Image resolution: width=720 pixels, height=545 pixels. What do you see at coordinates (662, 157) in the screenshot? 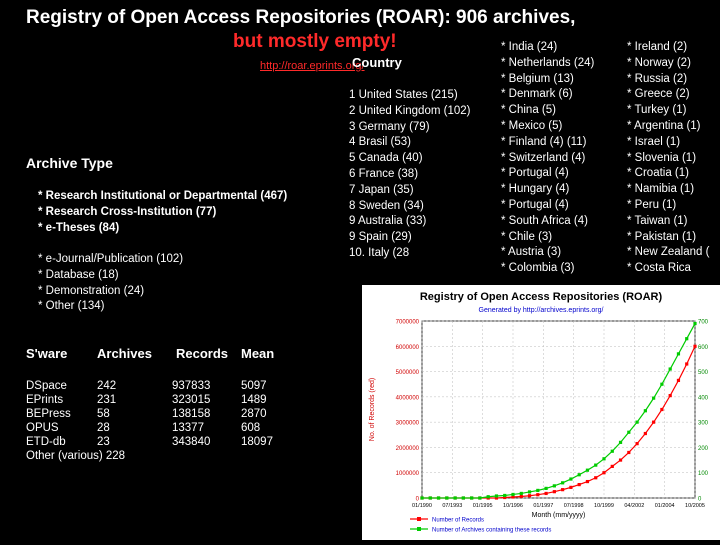
I see `country-item: * Slovenia (1)` at bounding box center [662, 157].